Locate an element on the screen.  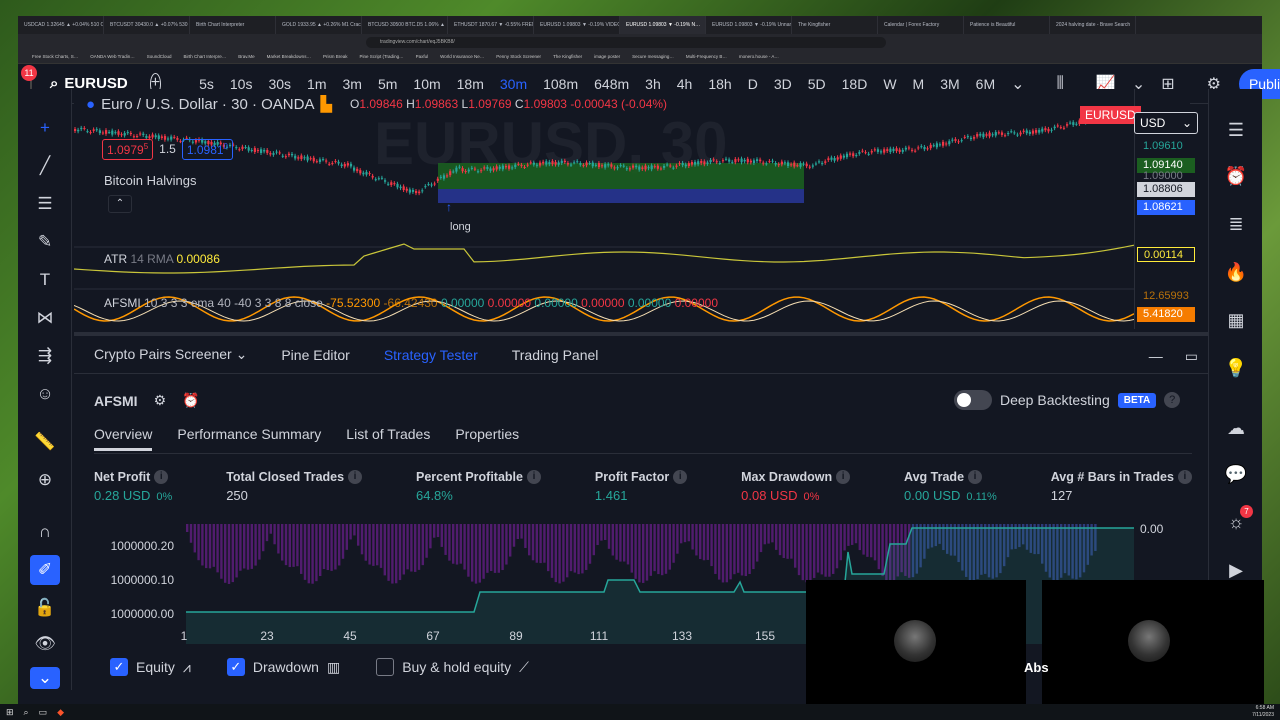
ruler-icon: 📏 is located at coordinates (45, 442).